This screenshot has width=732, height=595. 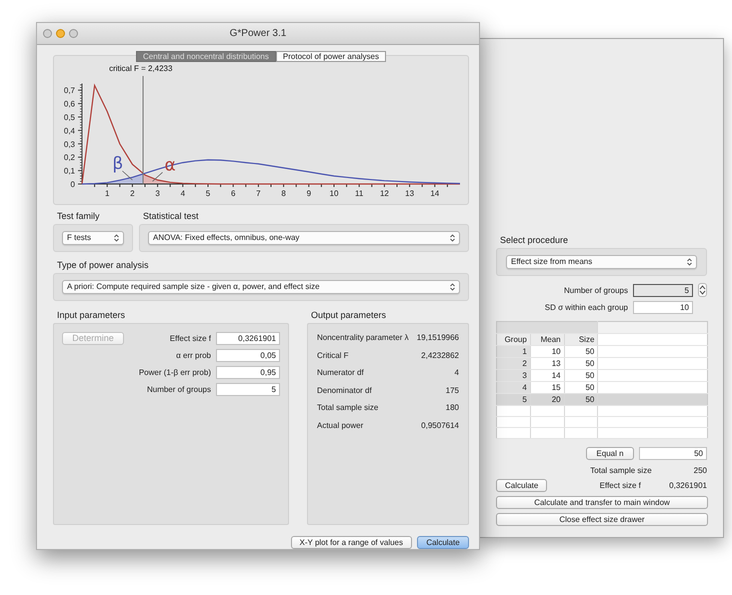 I want to click on input-field: 0,3261901, so click(x=248, y=338).